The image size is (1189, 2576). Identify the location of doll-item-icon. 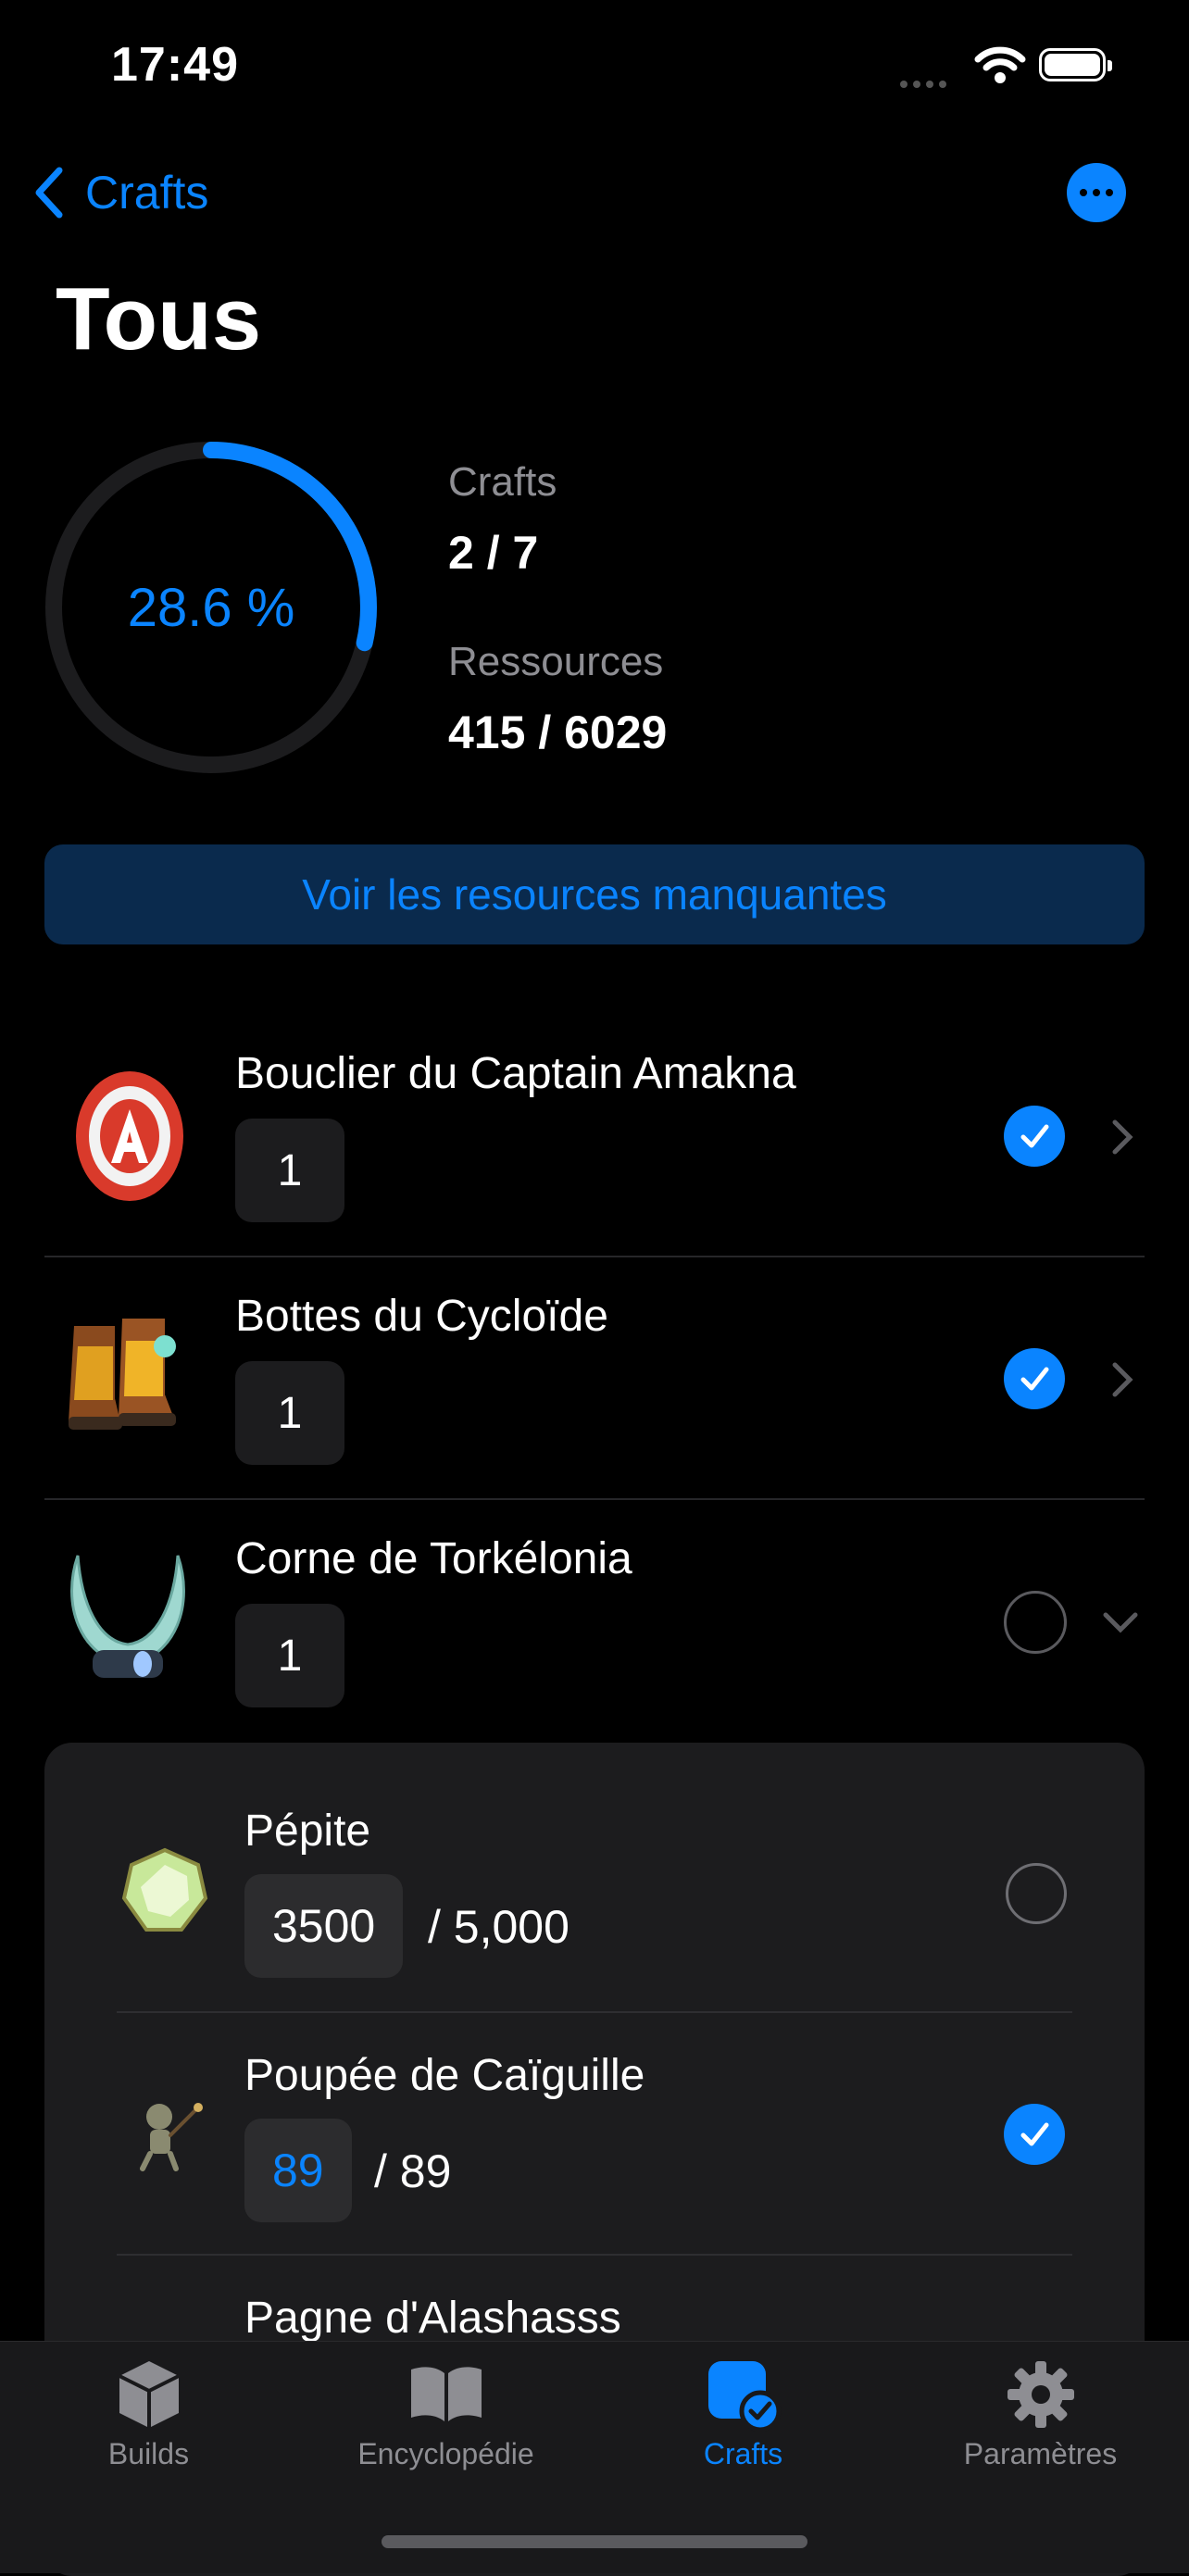
(171, 2137).